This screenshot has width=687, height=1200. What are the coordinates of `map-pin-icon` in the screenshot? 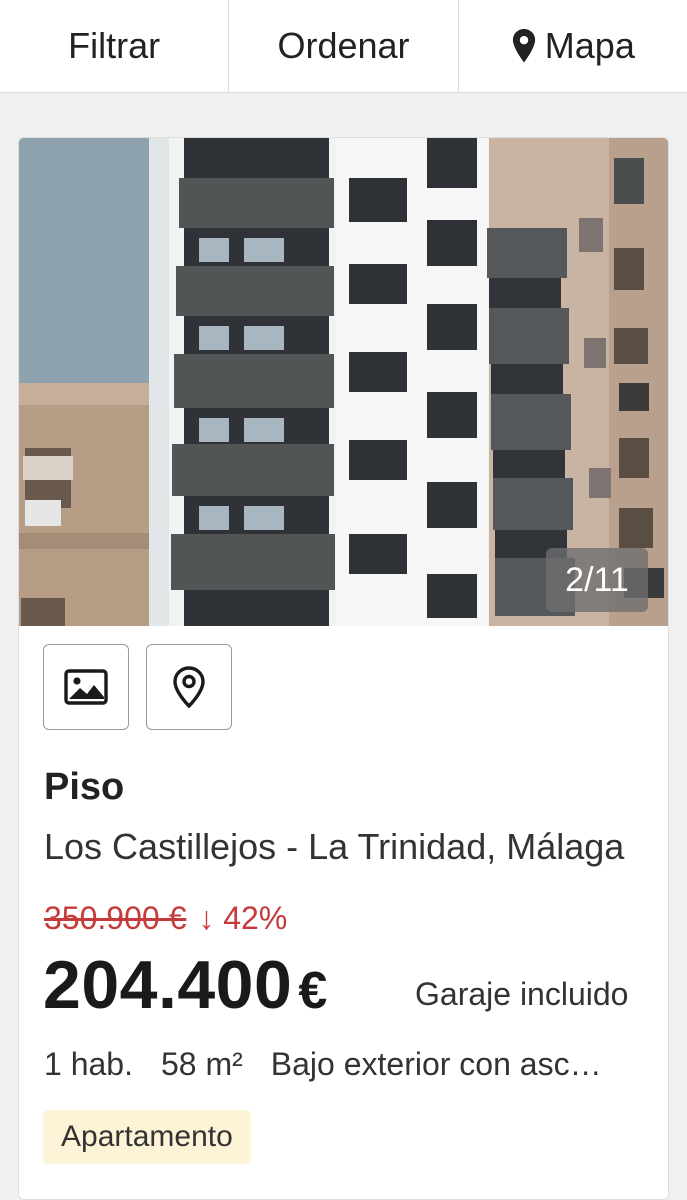 It's located at (523, 46).